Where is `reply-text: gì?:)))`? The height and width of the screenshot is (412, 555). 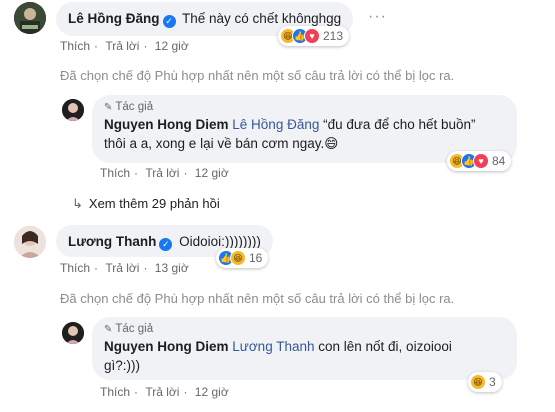
reply-text: gì?:))) is located at coordinates (122, 365).